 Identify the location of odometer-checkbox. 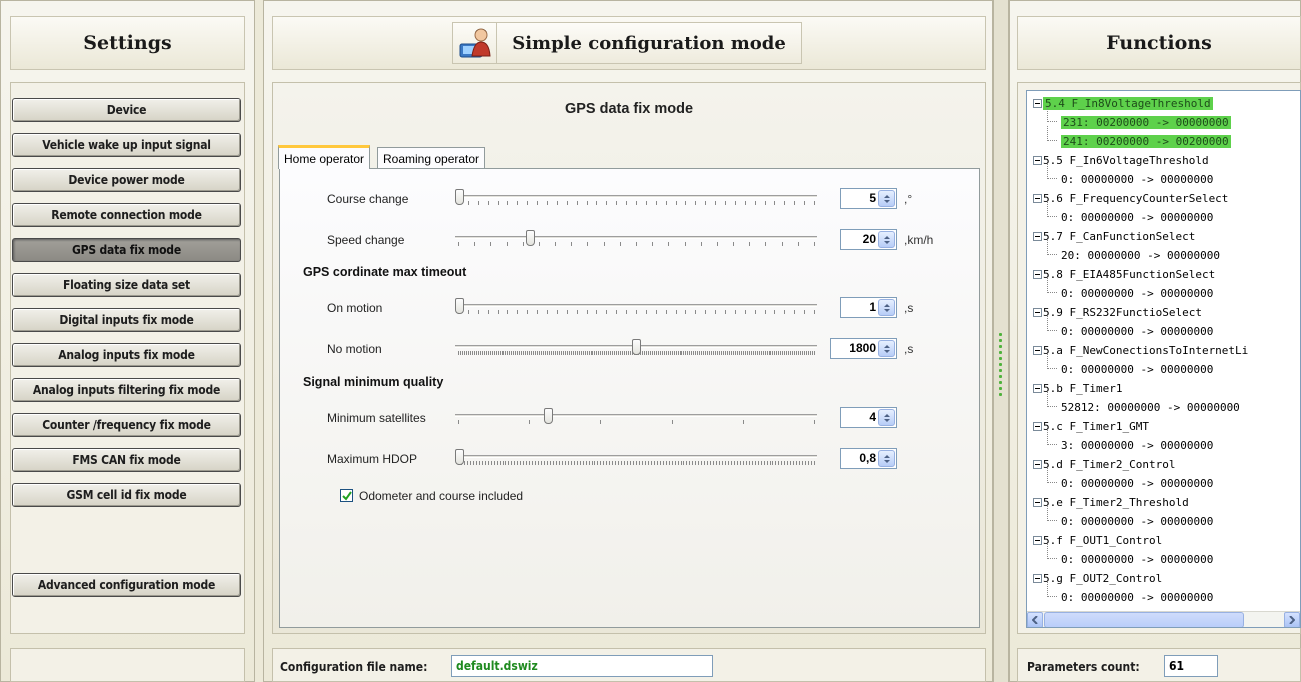
(346, 495).